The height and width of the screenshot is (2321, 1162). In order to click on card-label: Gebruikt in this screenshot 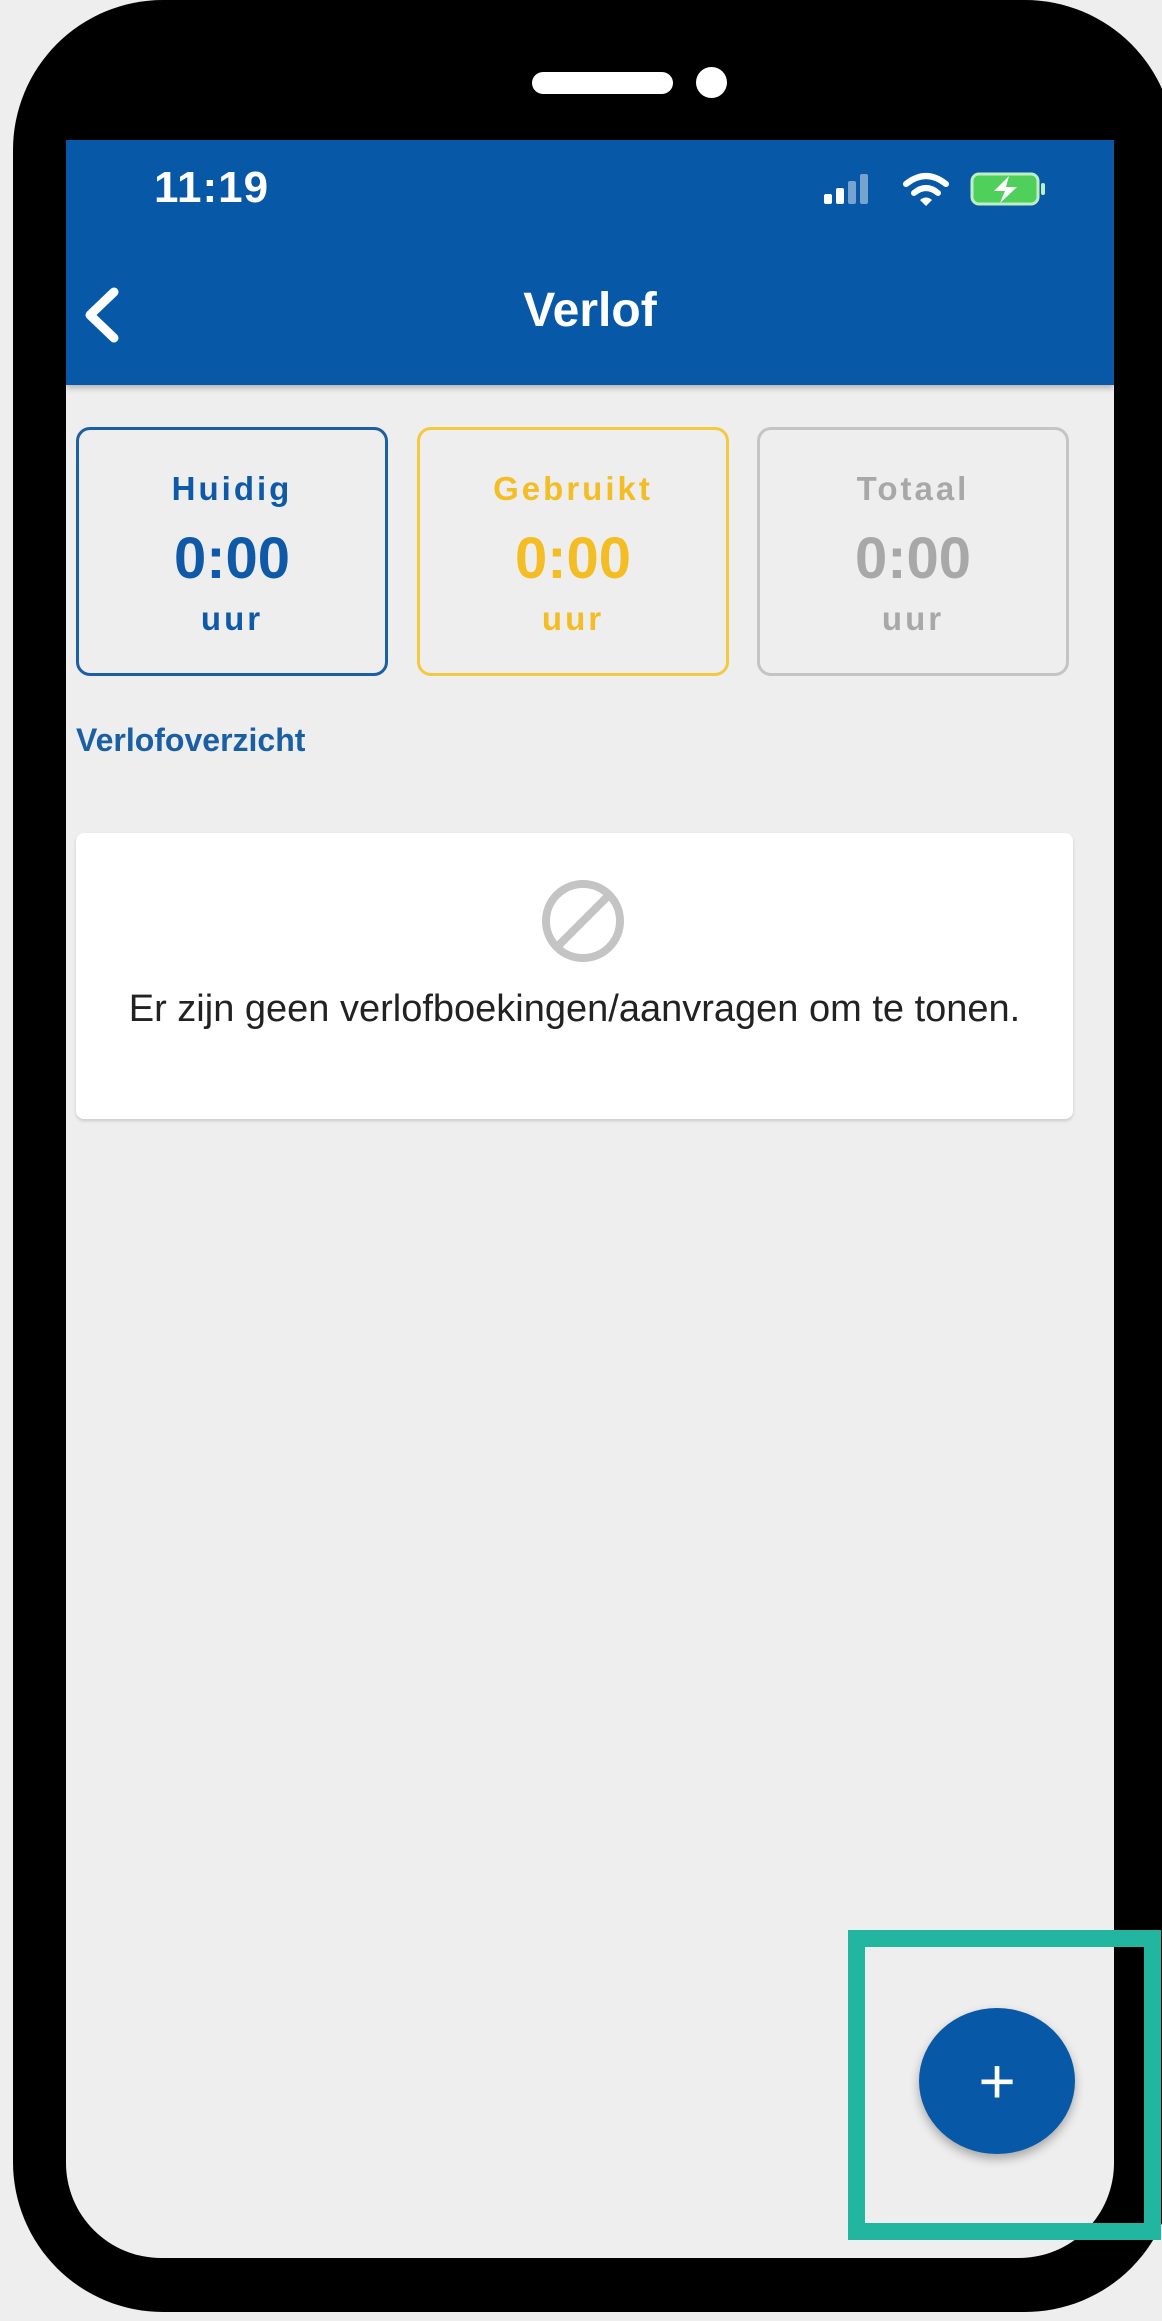, I will do `click(573, 488)`.